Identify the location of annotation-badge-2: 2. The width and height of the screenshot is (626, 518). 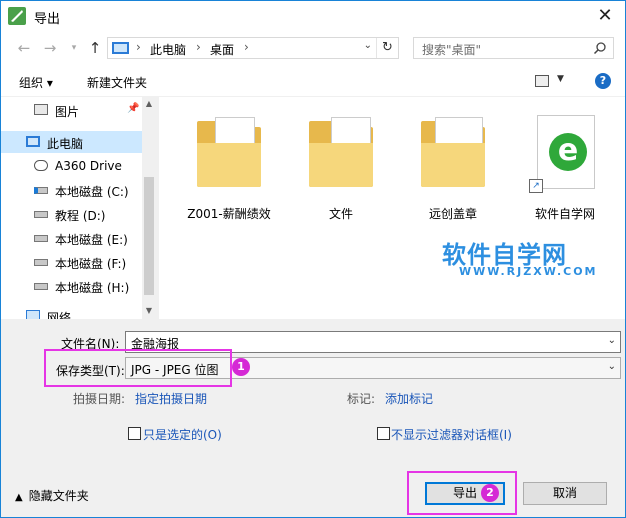
(490, 493).